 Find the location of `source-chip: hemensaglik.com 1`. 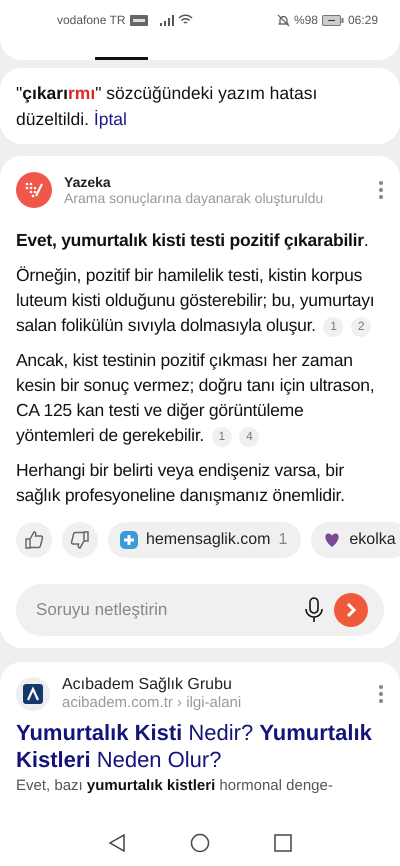

source-chip: hemensaglik.com 1 is located at coordinates (205, 540).